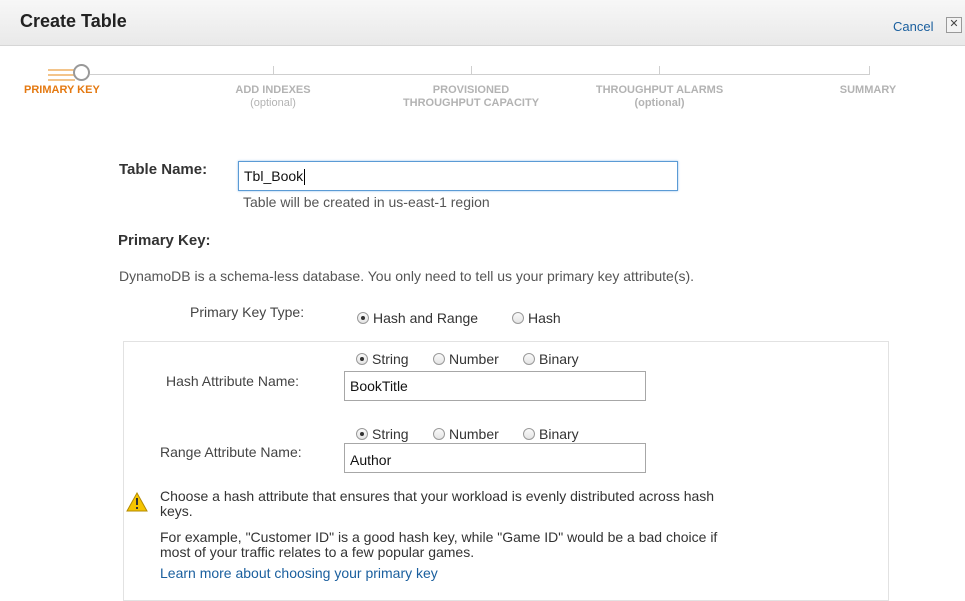 The height and width of the screenshot is (601, 965). I want to click on hash-type-binary: Binary, so click(551, 359).